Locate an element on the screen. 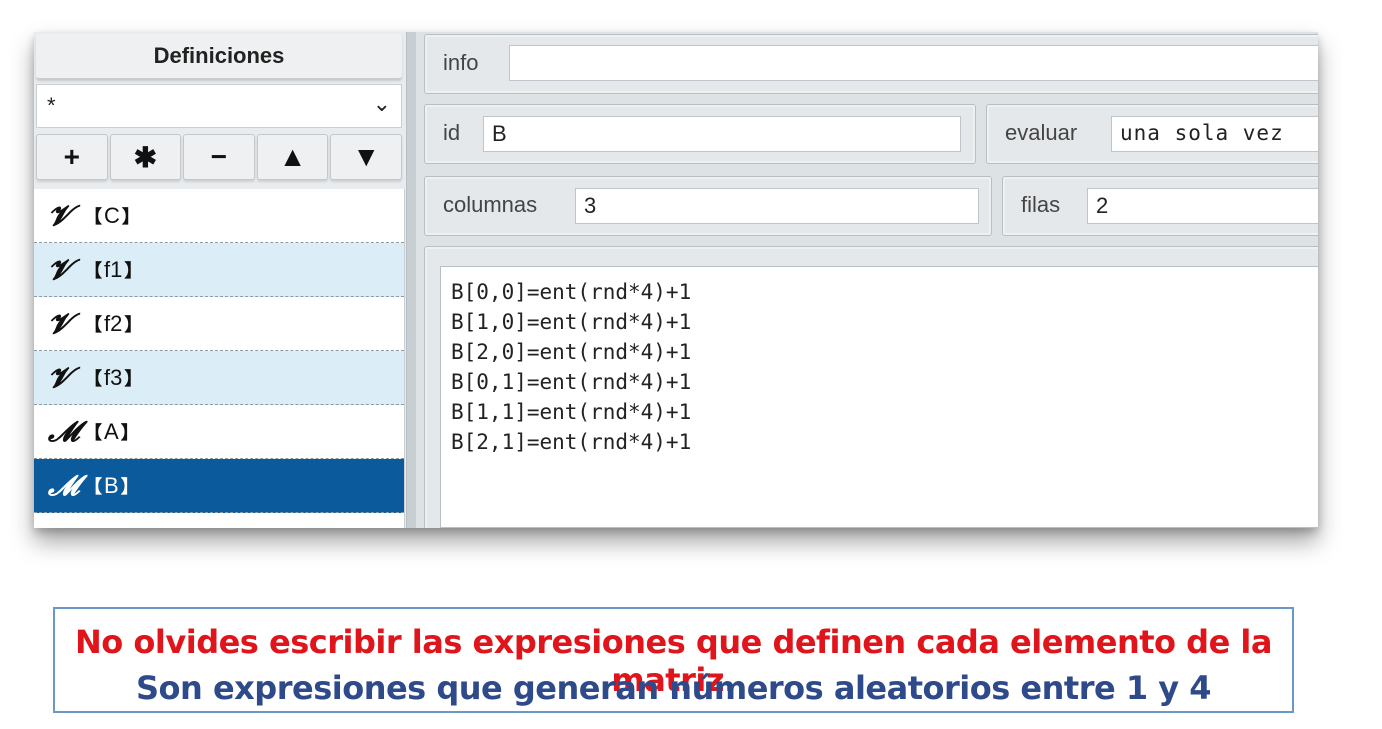 The width and height of the screenshot is (1382, 729). list-item: 𝓥 【C】 is located at coordinates (219, 216).